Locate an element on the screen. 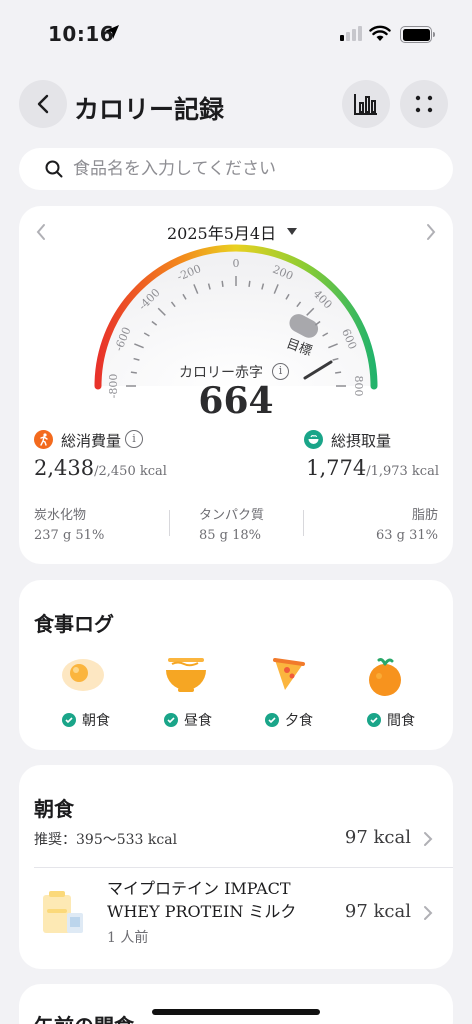 The image size is (472, 1024). ramen-bowl-icon is located at coordinates (186, 675).